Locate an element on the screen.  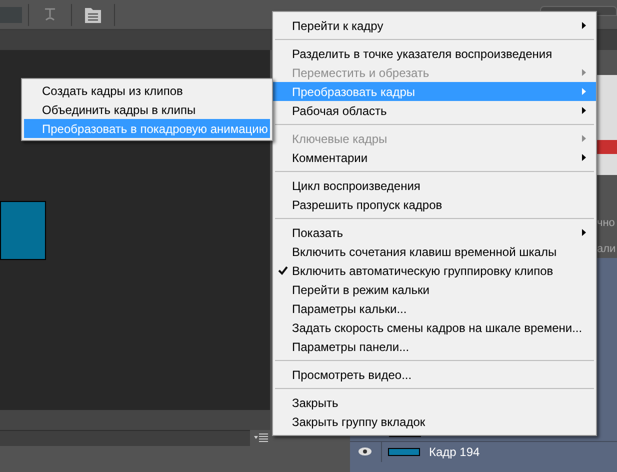
column-label: али is located at coordinates (606, 249).